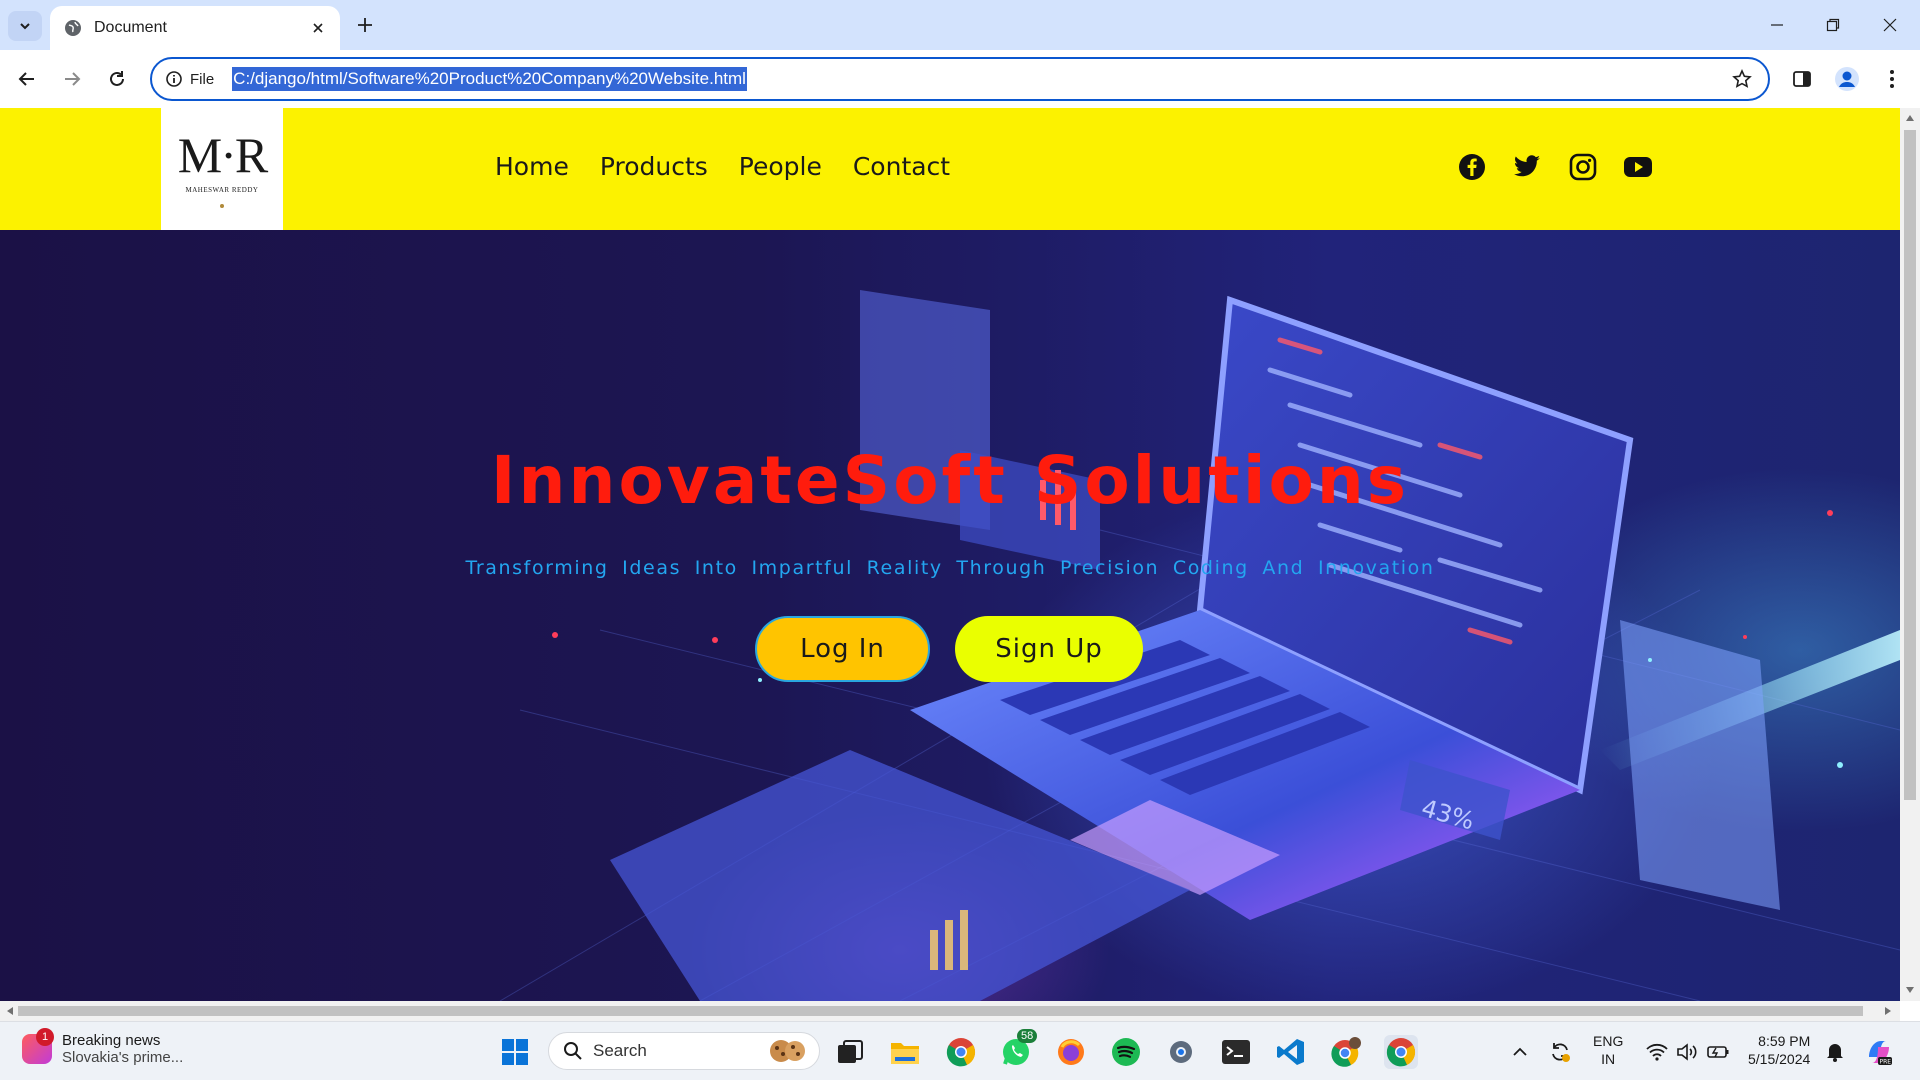  Describe the element at coordinates (10, 1011) in the screenshot. I see `scroll-left-arrow-icon` at that location.